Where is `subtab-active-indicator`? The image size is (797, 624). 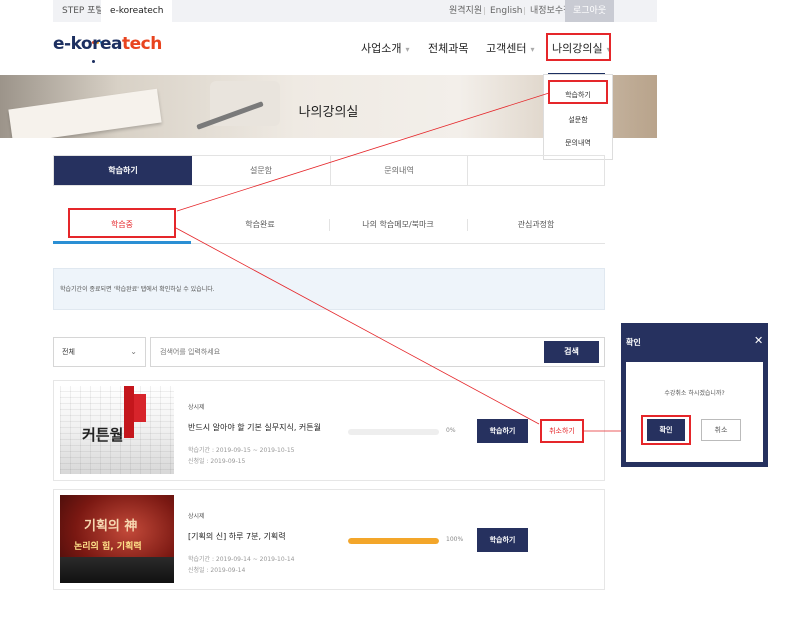
subtab-active-indicator is located at coordinates (122, 242).